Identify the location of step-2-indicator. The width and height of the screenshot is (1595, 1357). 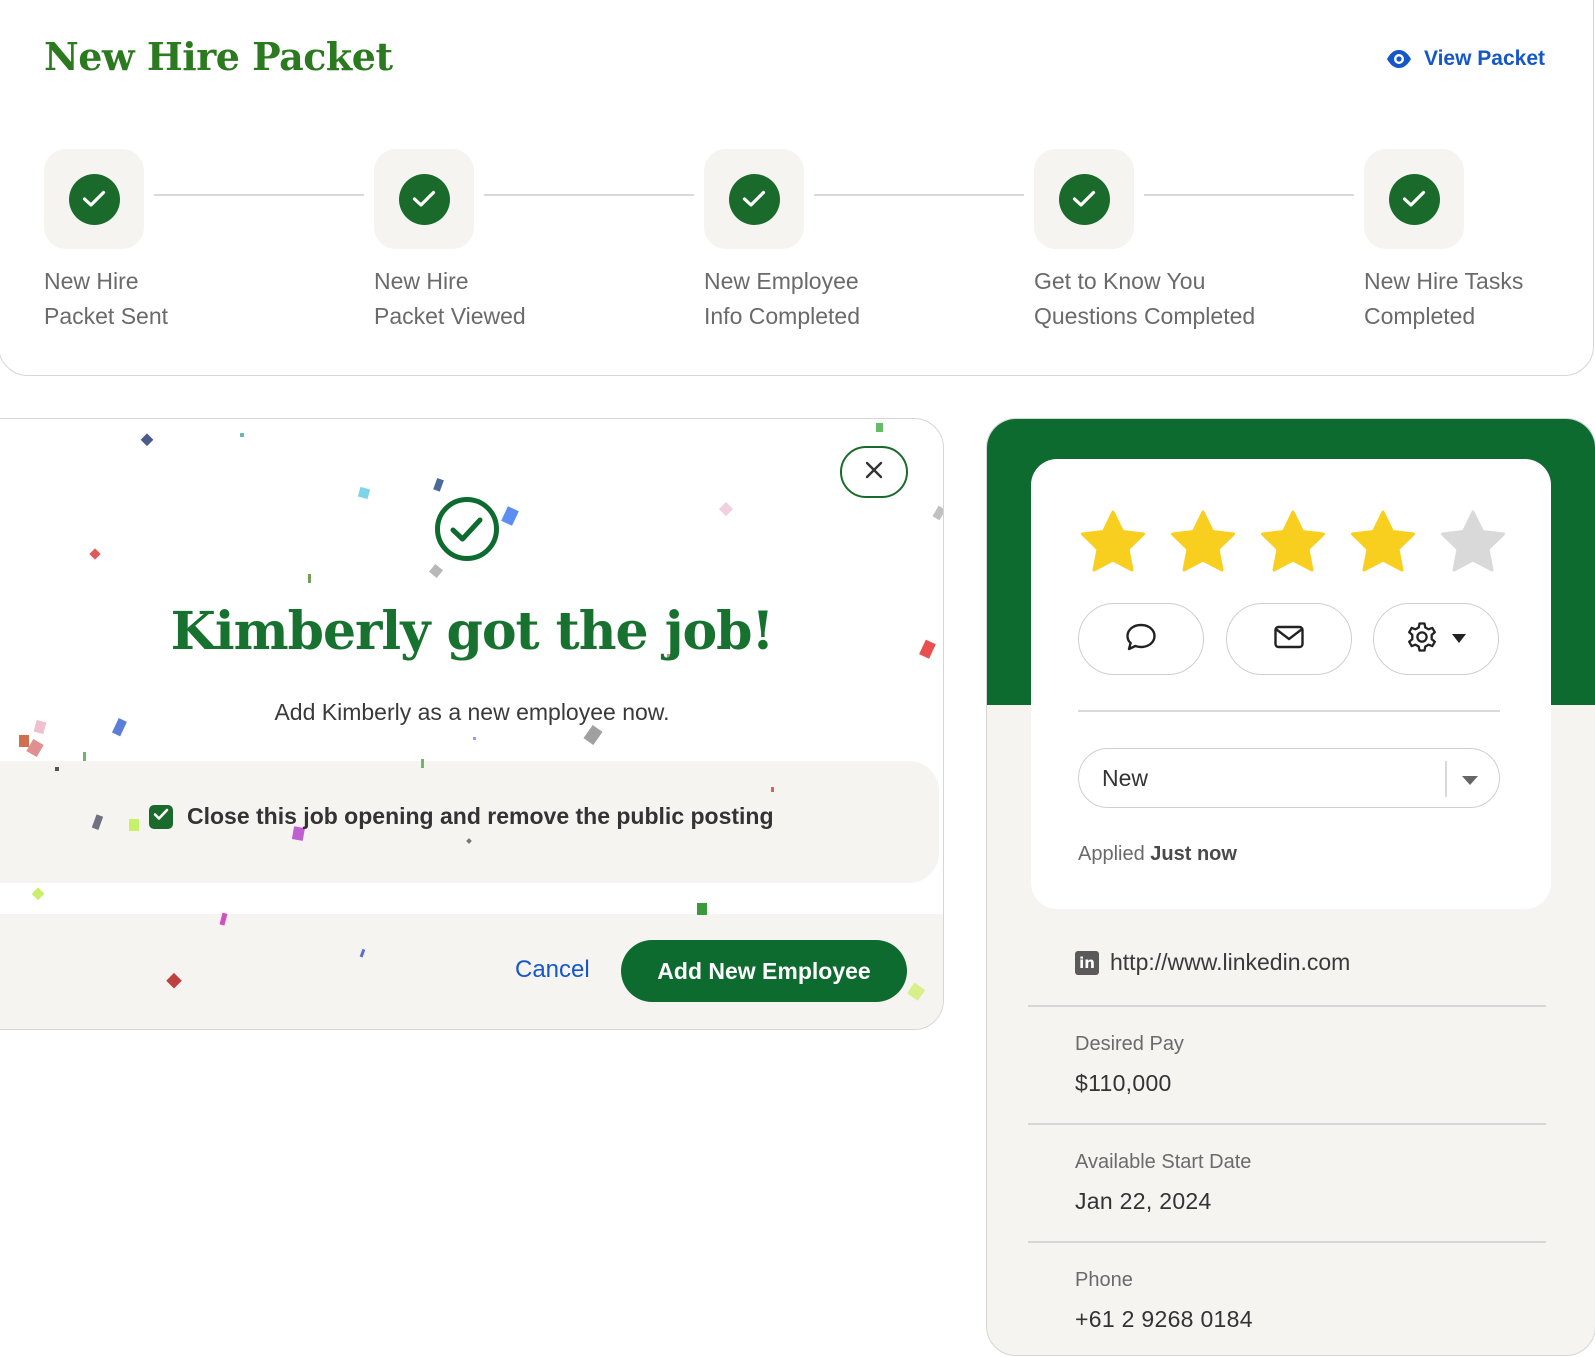
(424, 199).